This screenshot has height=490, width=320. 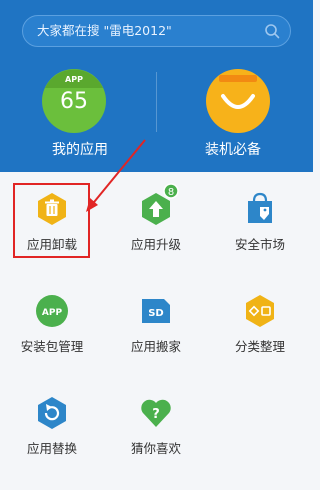 I want to click on heart-question-text: ?, so click(x=156, y=414).